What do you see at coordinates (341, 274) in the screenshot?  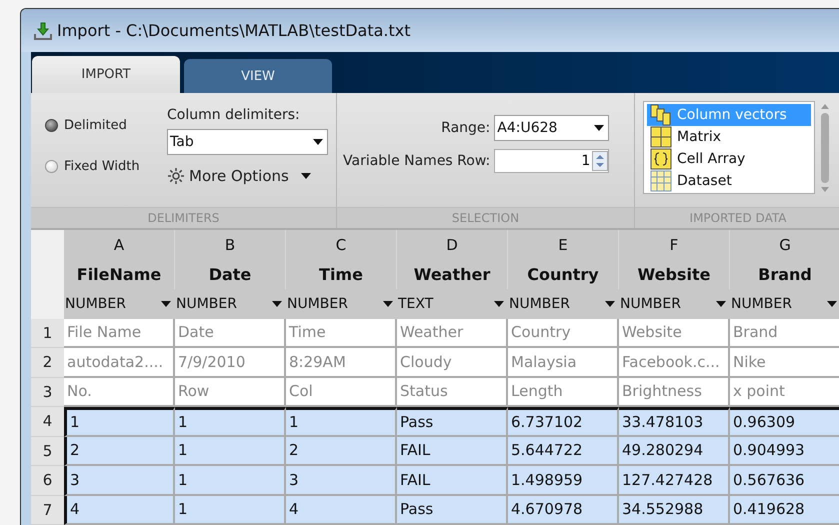 I see `column-name: Time` at bounding box center [341, 274].